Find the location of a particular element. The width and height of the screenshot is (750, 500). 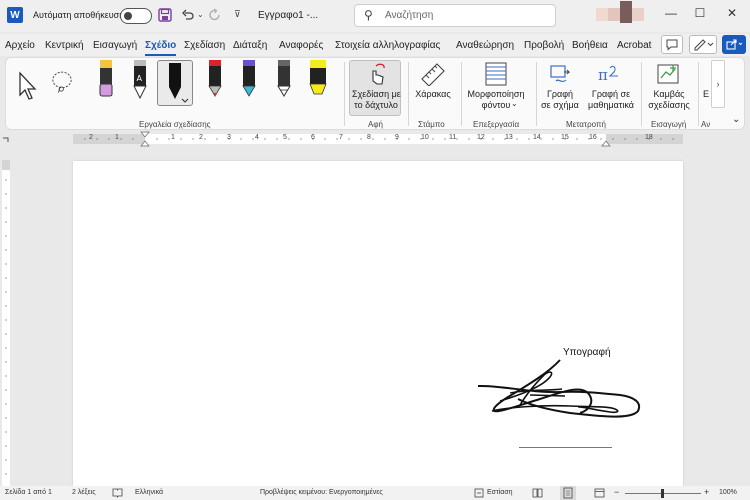

tab-acrobat: Acrobat is located at coordinates (634, 45).